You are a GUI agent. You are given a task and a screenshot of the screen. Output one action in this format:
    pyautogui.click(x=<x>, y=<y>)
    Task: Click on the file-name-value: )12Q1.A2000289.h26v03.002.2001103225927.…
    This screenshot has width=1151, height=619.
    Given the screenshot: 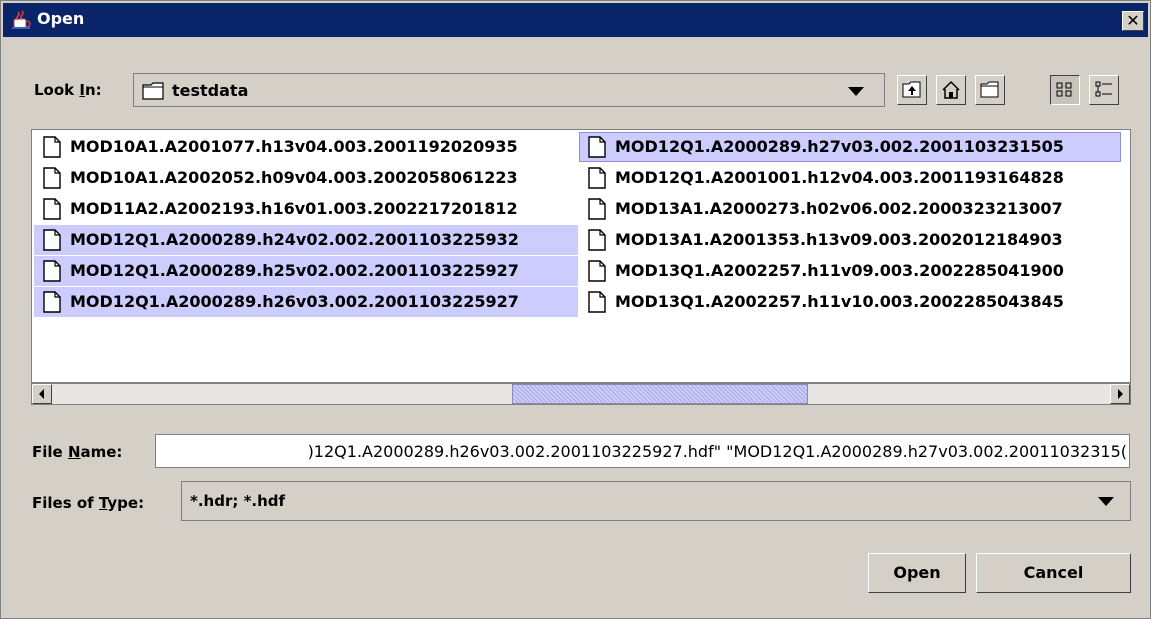 What is the action you would take?
    pyautogui.click(x=717, y=451)
    